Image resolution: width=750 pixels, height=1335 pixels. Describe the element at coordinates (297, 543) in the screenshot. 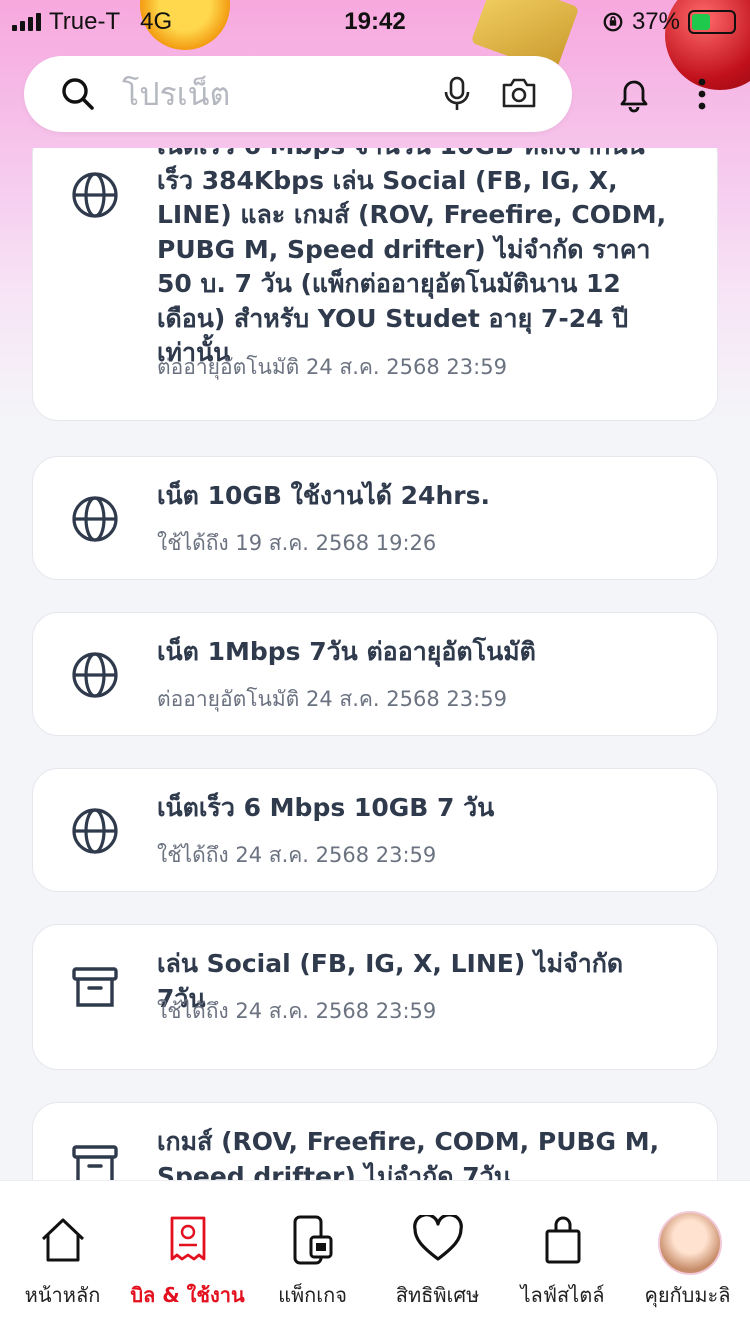

I see `package-expiry: ใช้ได้ถึง 19 ส.ค. 2568 19:26` at that location.